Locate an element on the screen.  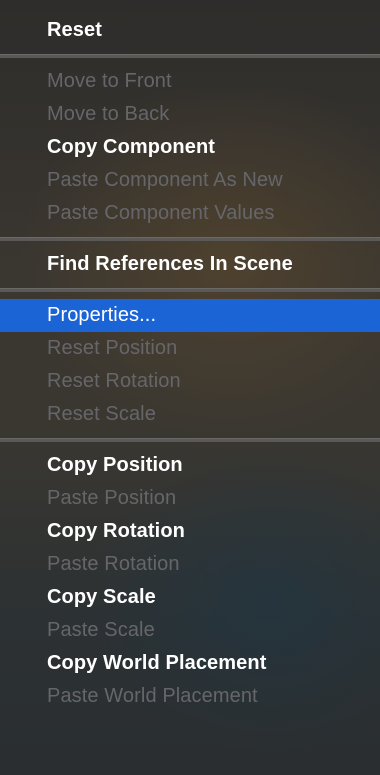
menu-item-copy-component: Copy Component is located at coordinates (190, 147).